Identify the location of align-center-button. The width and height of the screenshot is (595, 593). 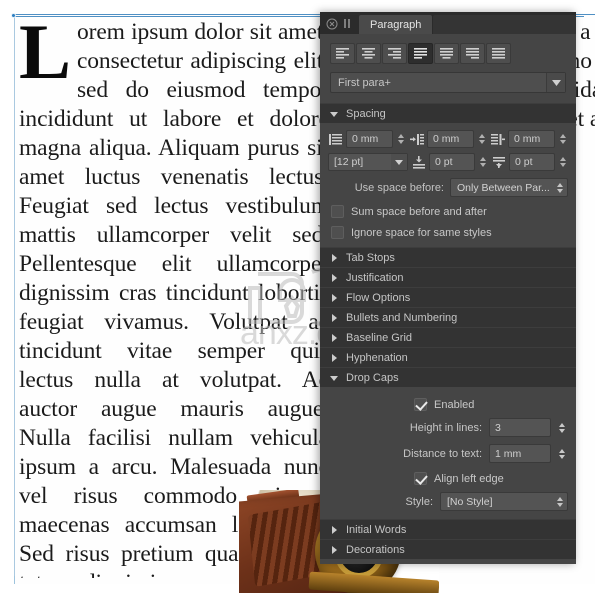
(368, 53).